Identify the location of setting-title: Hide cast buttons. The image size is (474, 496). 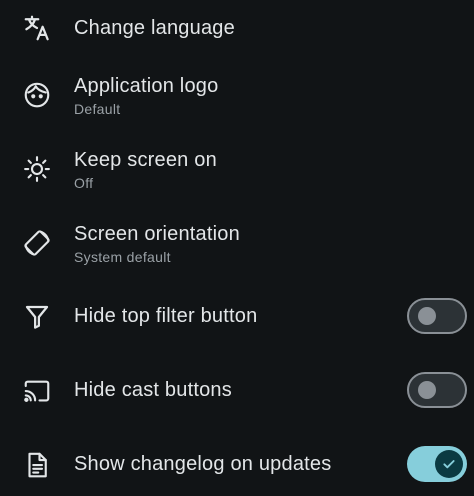
(153, 390).